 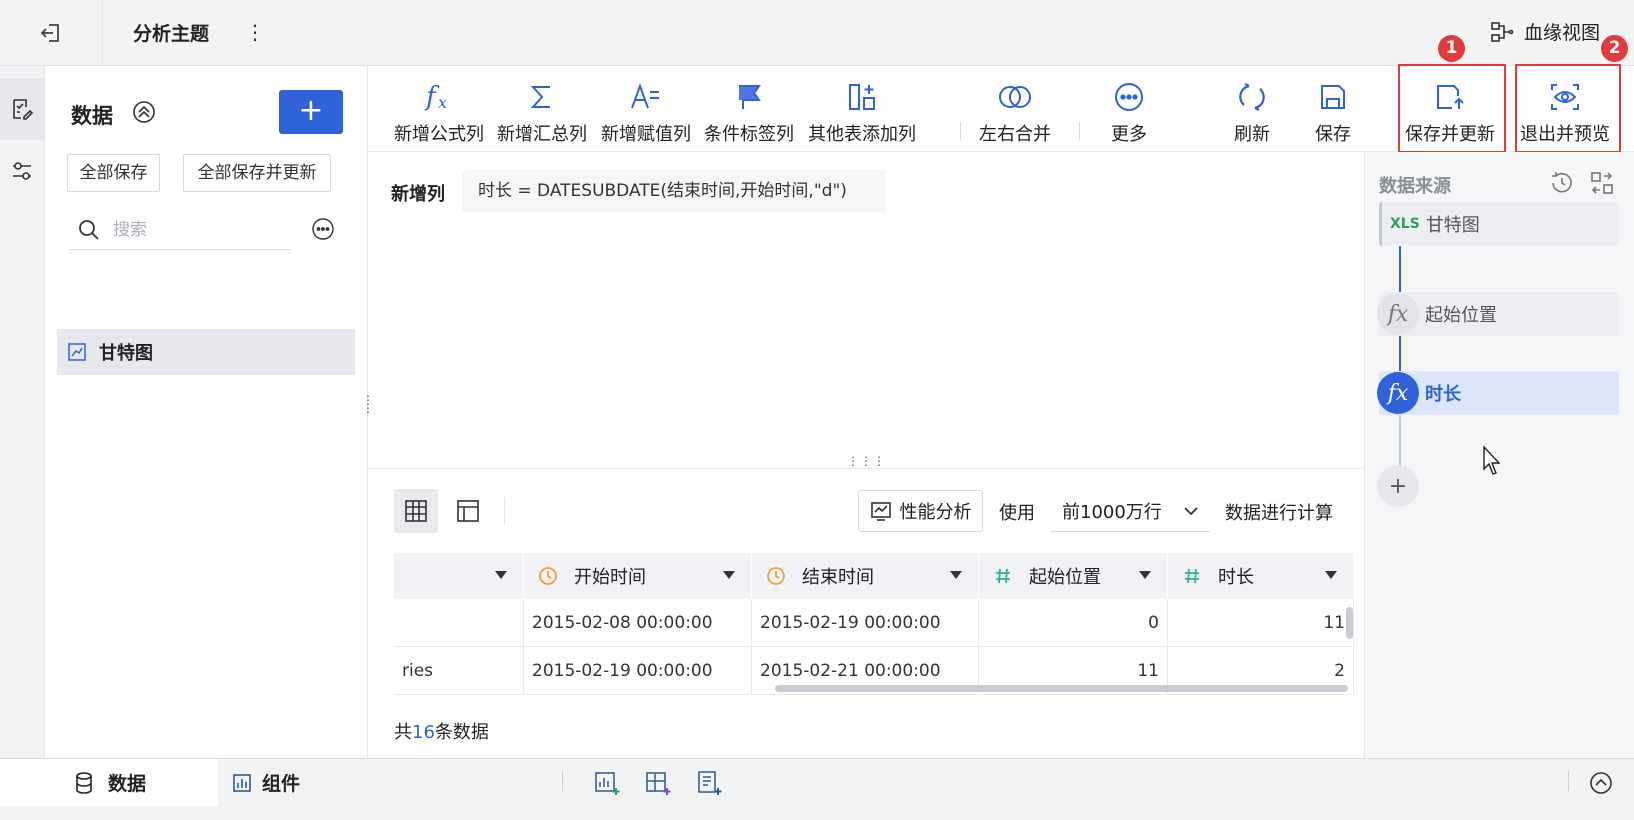 What do you see at coordinates (1405, 224) in the screenshot?
I see `excel-icon: XLS` at bounding box center [1405, 224].